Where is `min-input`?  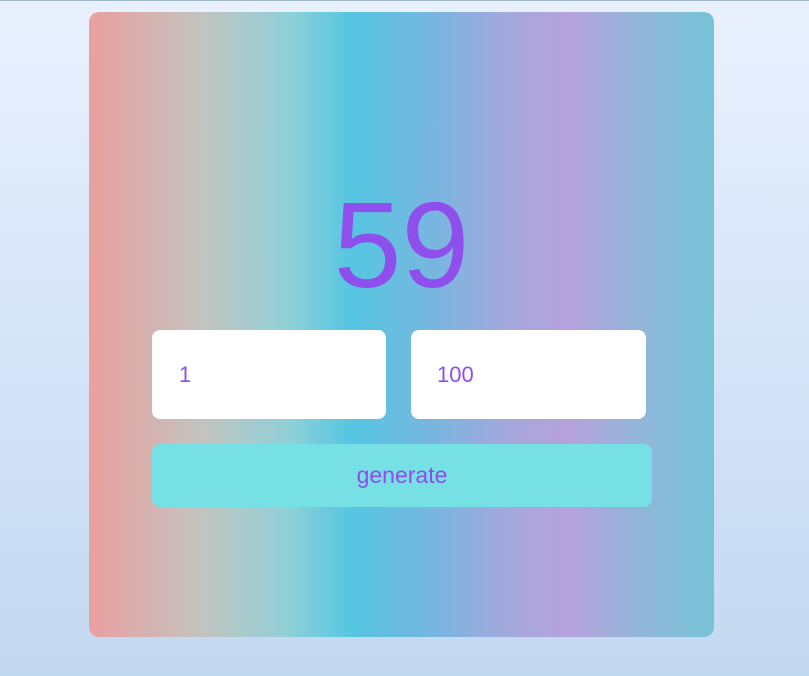 min-input is located at coordinates (269, 374).